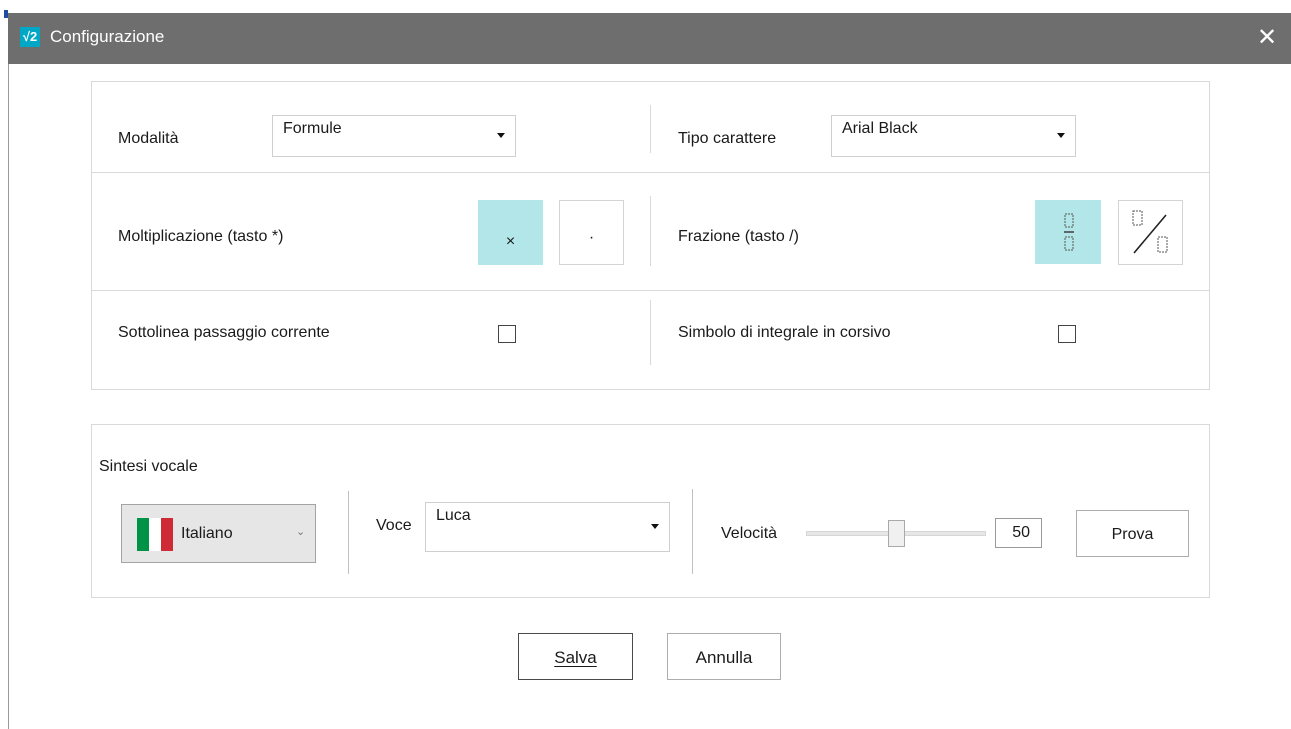  Describe the element at coordinates (1021, 532) in the screenshot. I see `speed-value: 50` at that location.